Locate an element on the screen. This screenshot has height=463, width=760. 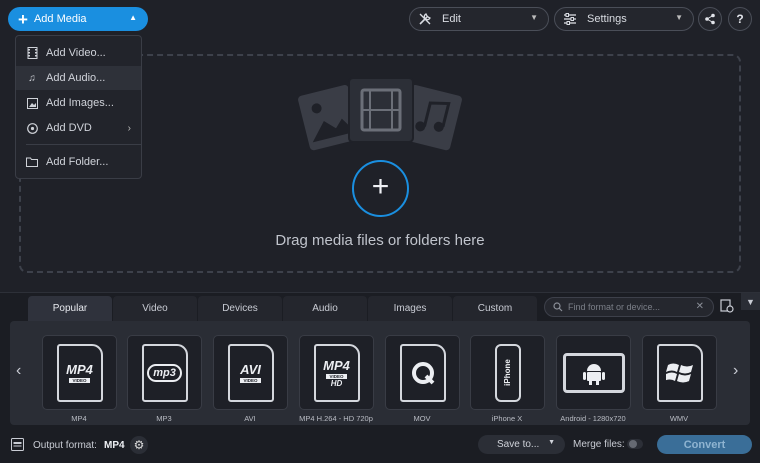
mp3-icon: mp3 is located at coordinates (164, 372).